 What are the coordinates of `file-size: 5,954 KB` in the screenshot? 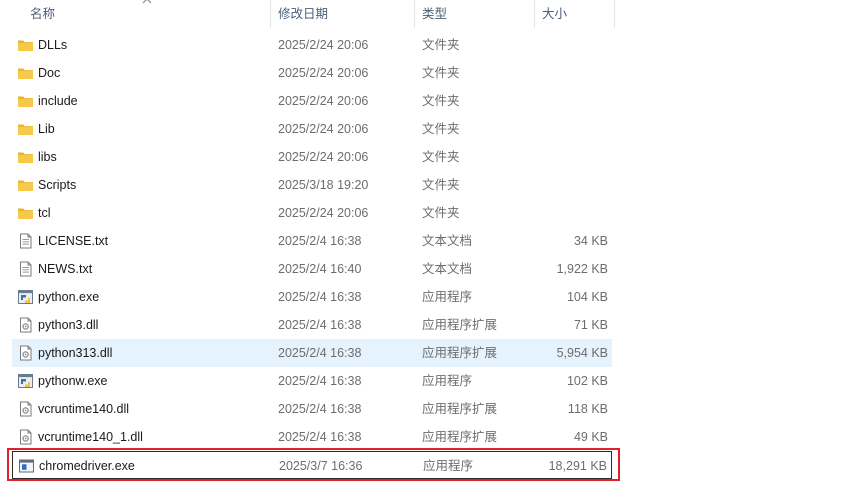 It's located at (582, 353).